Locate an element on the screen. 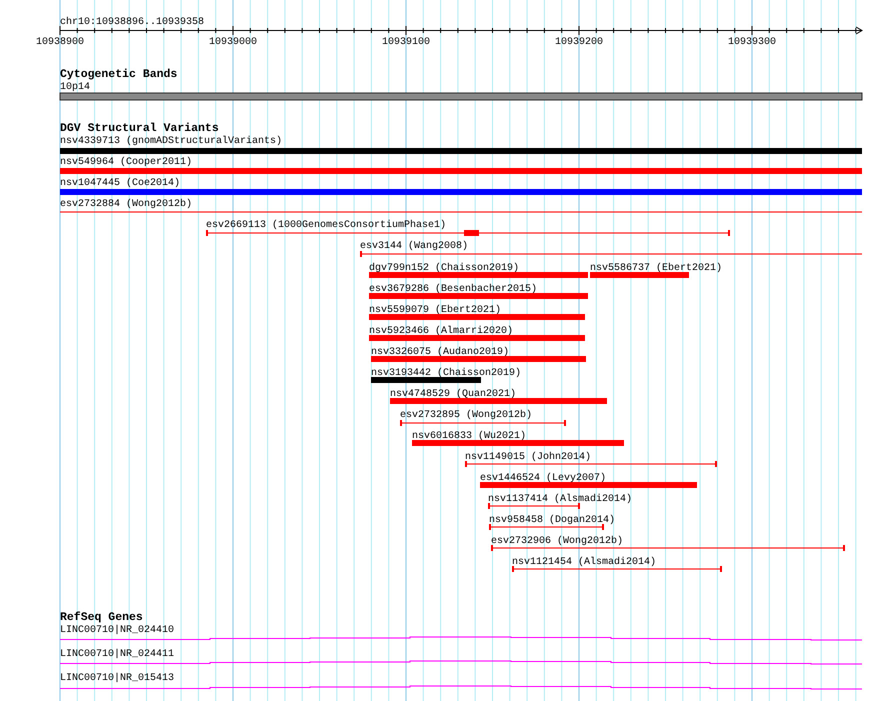 The image size is (890, 701). feature-label: nsv5586737 (Ebert2021) is located at coordinates (656, 268).